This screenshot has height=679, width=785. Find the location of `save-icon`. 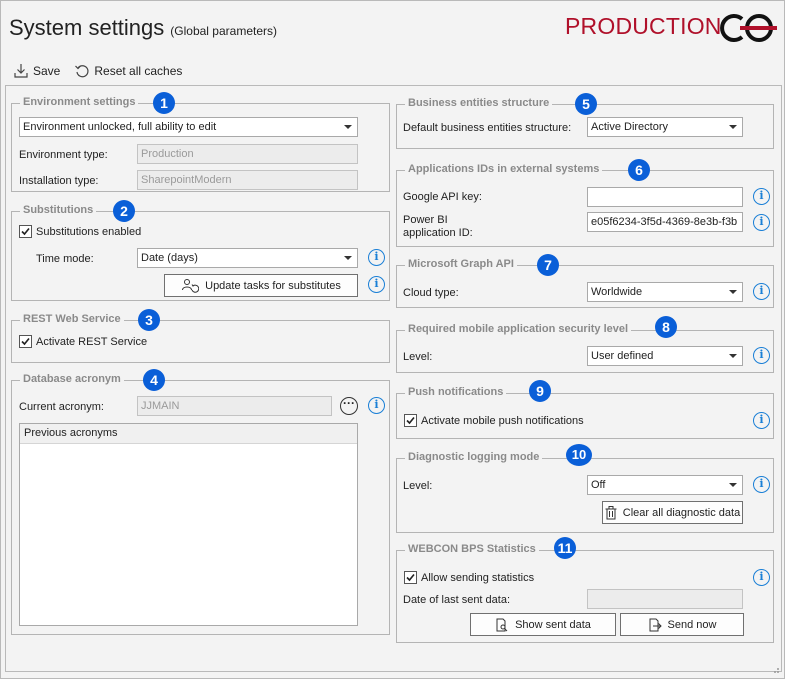

save-icon is located at coordinates (21, 71).